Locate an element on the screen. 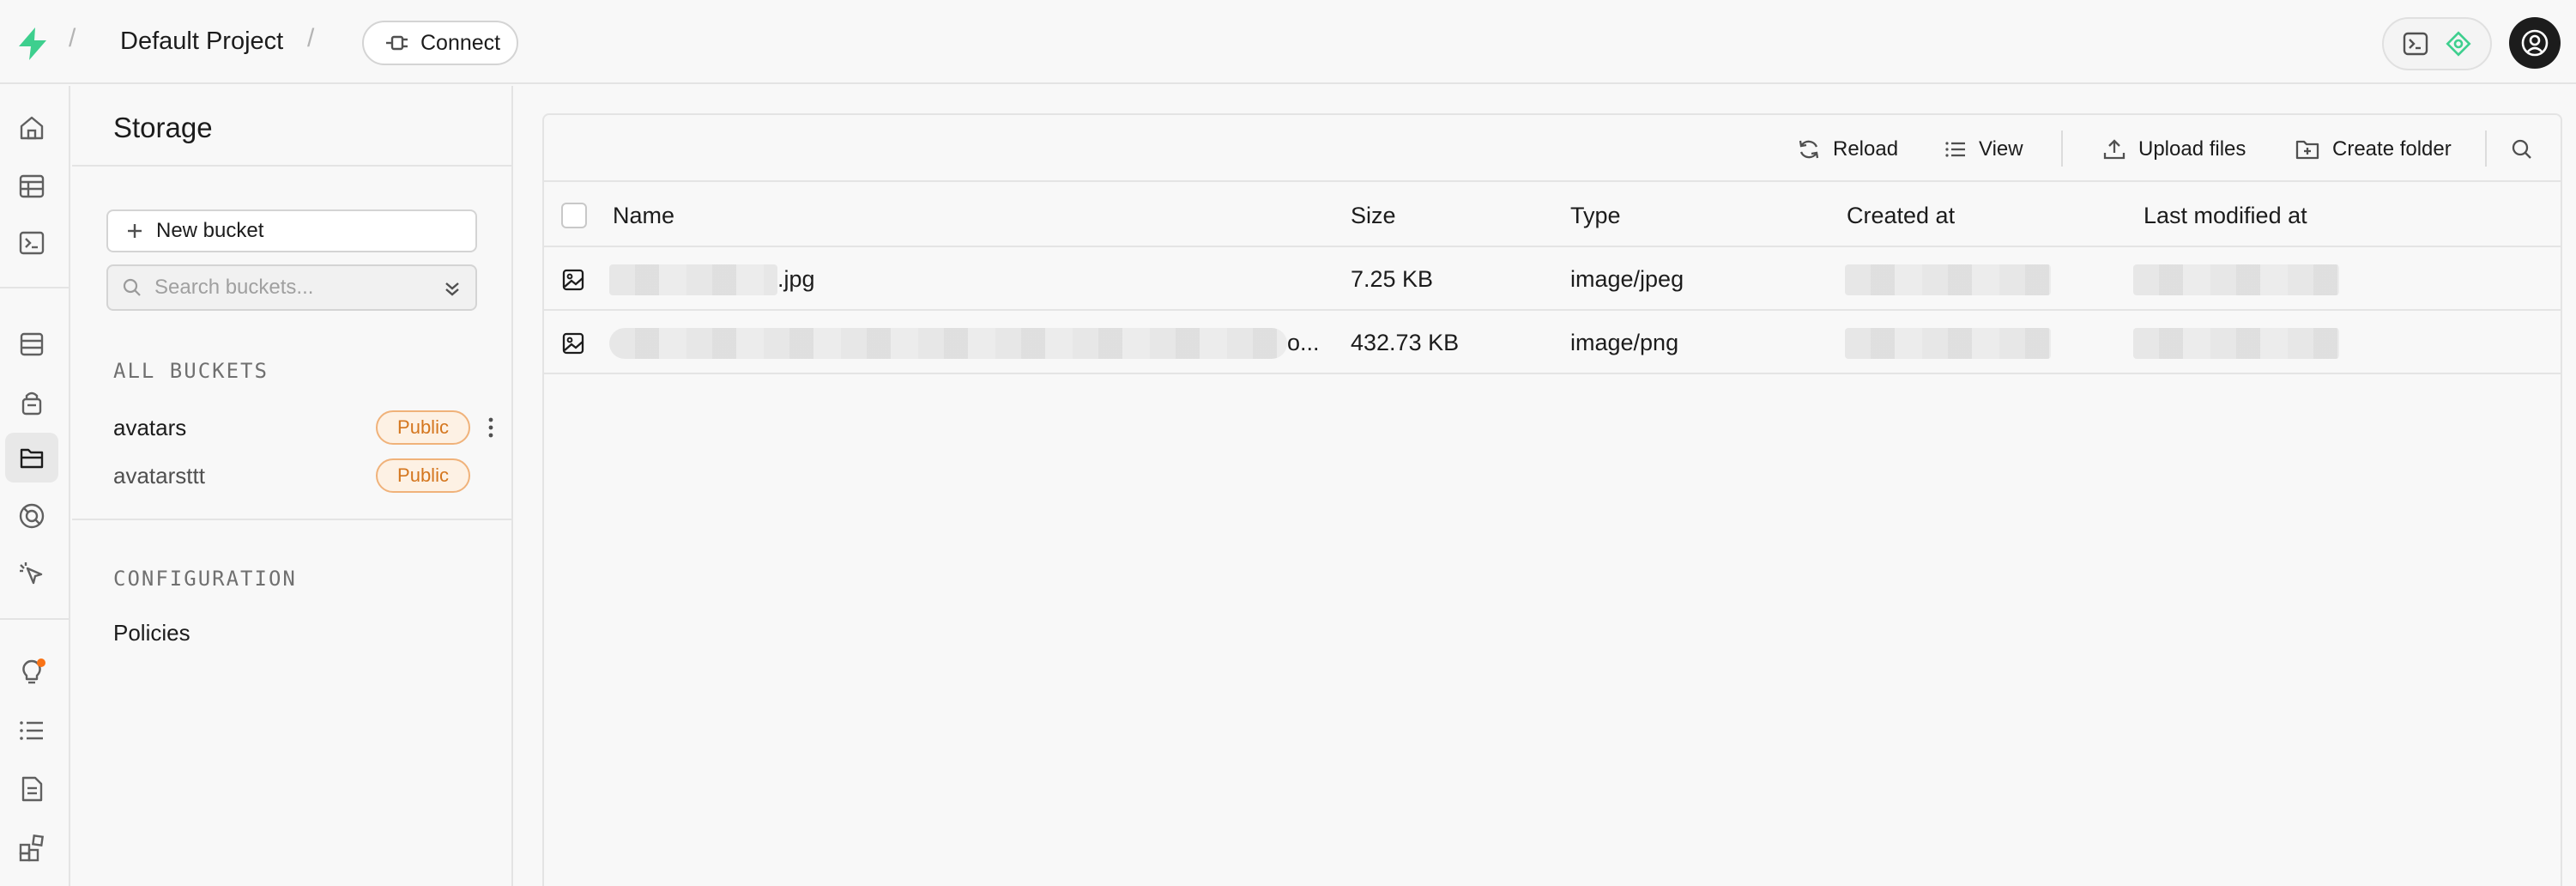  file-type: image/png is located at coordinates (1624, 342).